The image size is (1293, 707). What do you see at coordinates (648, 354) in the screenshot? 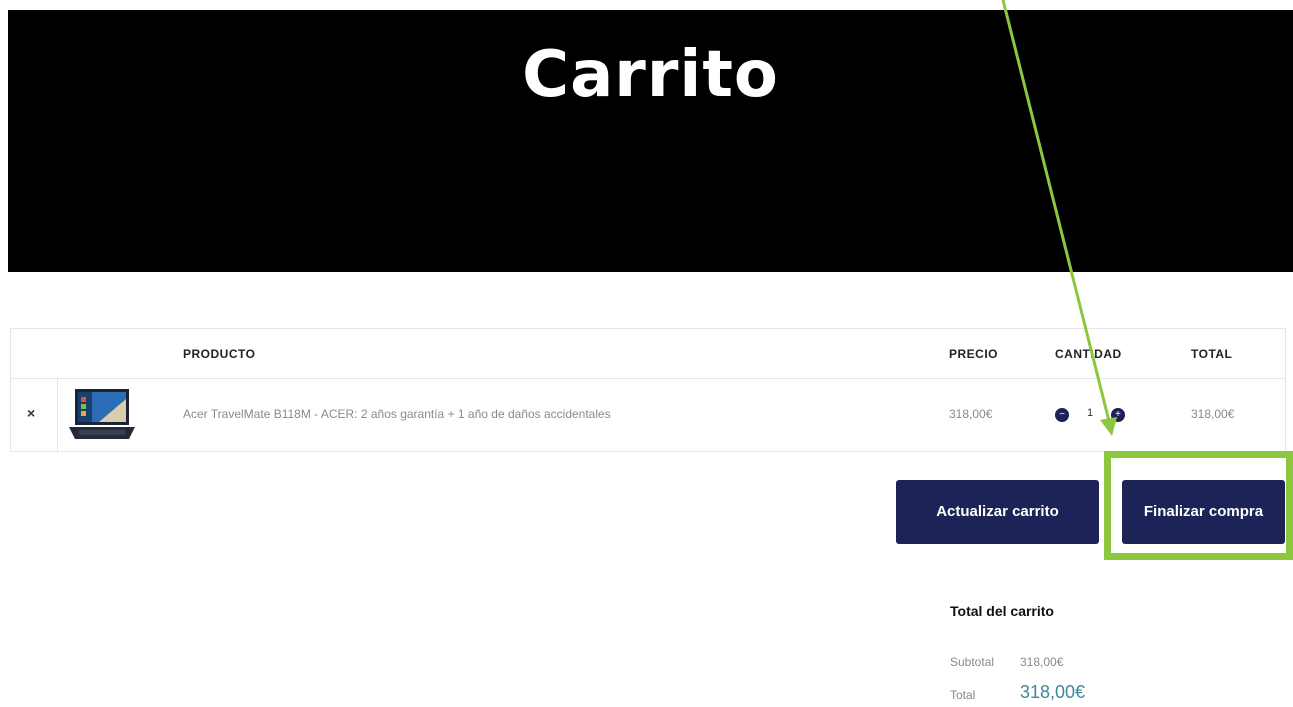
I see `cart-table-header: PRODUCTO PRECIO CANTIDAD TOTAL` at bounding box center [648, 354].